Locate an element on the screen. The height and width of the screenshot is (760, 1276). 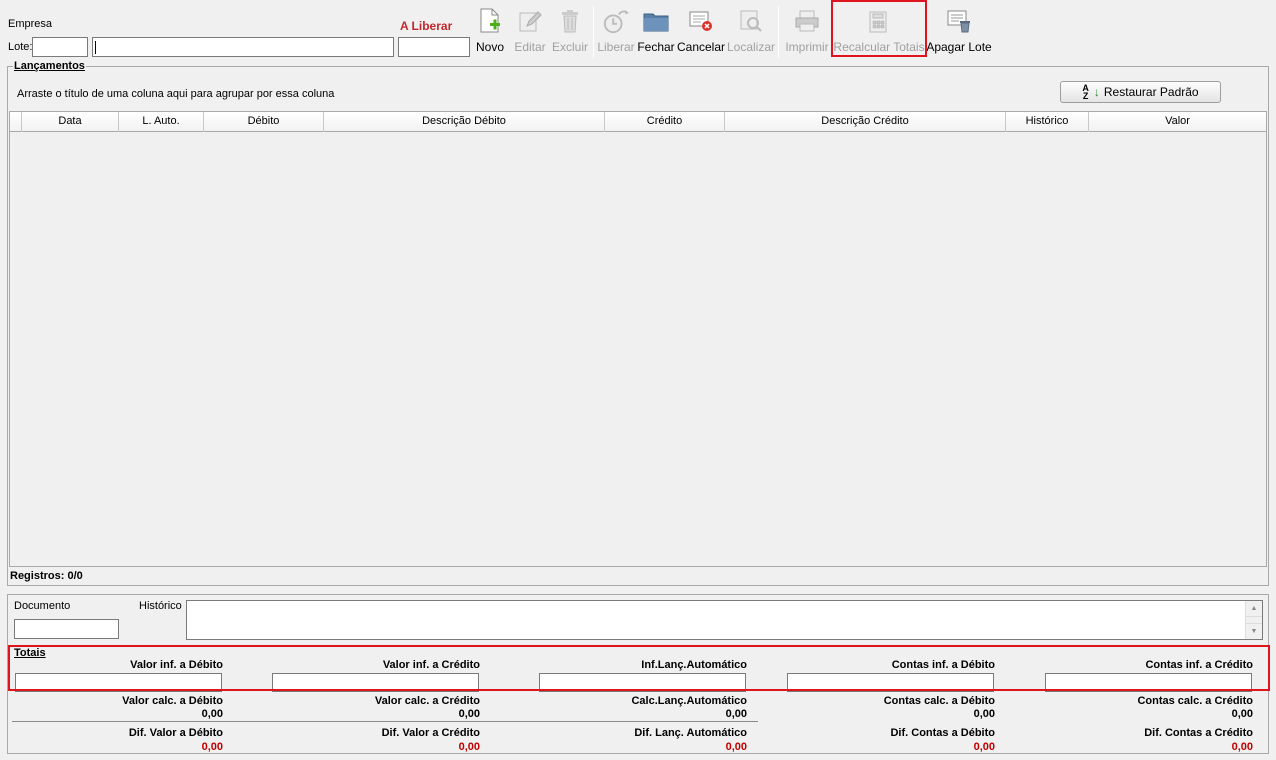
sort-az-icon: AZ is located at coordinates (1085, 92).